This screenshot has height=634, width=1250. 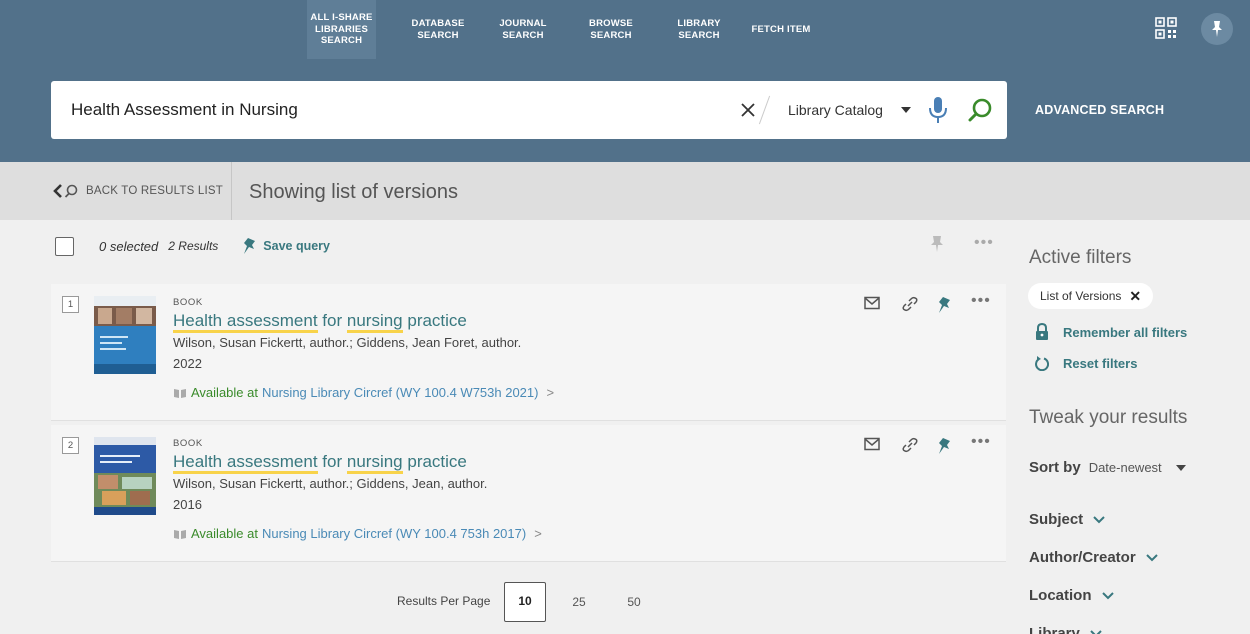 What do you see at coordinates (444, 601) in the screenshot?
I see `results-per-page-label: Results Per Page` at bounding box center [444, 601].